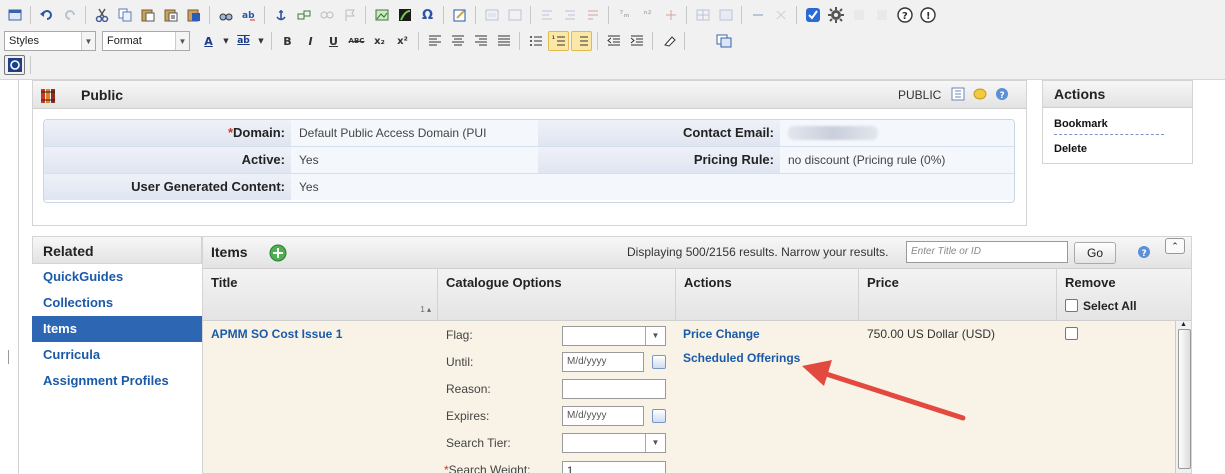 The width and height of the screenshot is (1225, 474). What do you see at coordinates (225, 15) in the screenshot?
I see `find-icon` at bounding box center [225, 15].